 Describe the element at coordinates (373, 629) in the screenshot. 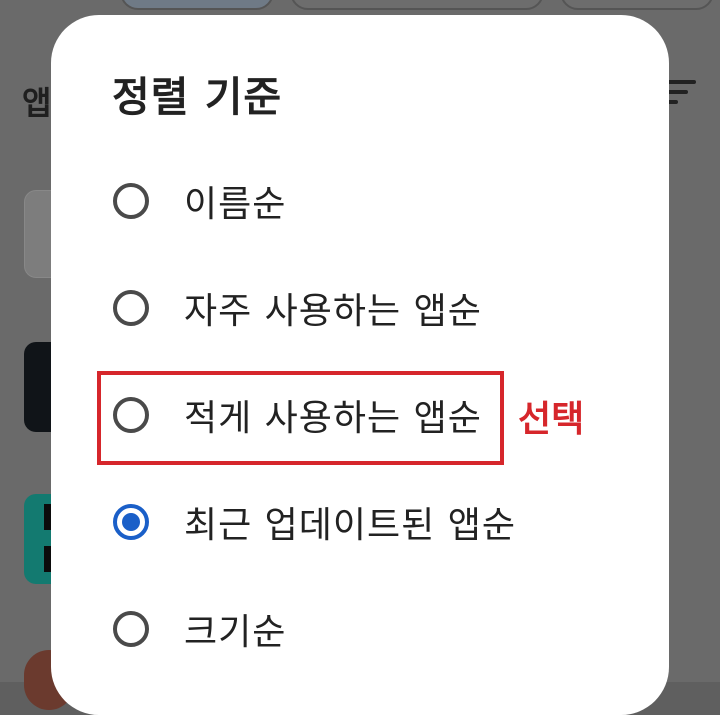

I see `sort-option-size: 크기순` at that location.